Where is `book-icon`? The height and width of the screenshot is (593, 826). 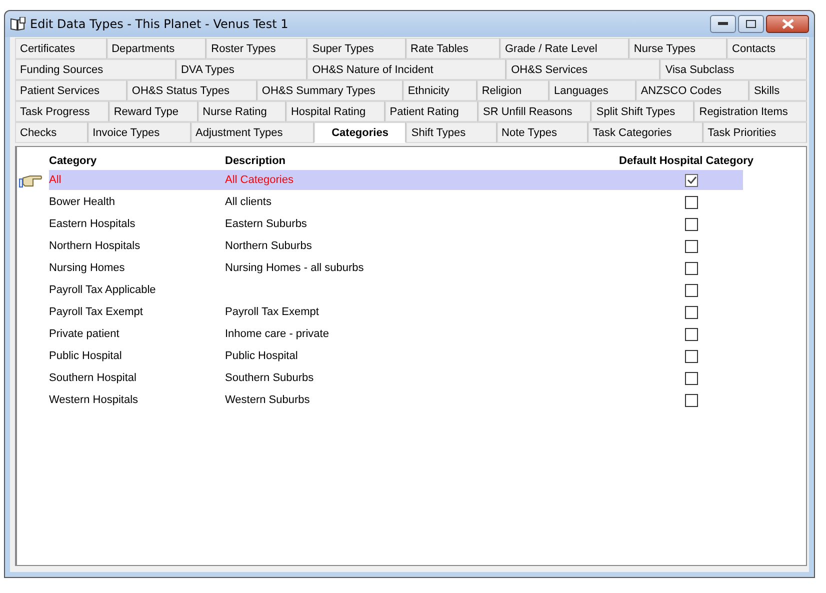 book-icon is located at coordinates (18, 24).